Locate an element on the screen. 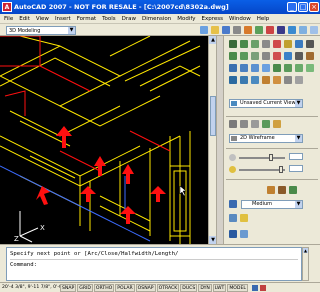 This screenshot has height=292, width=320. extrude-icon is located at coordinates (244, 44).